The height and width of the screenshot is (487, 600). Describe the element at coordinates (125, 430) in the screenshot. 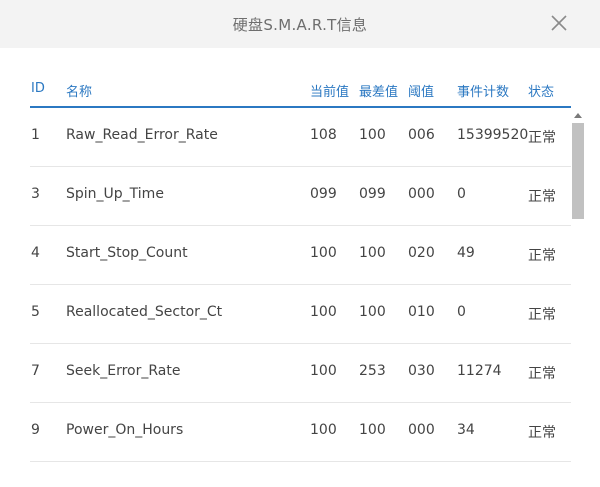

I see `cell-name: Power_On_Hours` at that location.